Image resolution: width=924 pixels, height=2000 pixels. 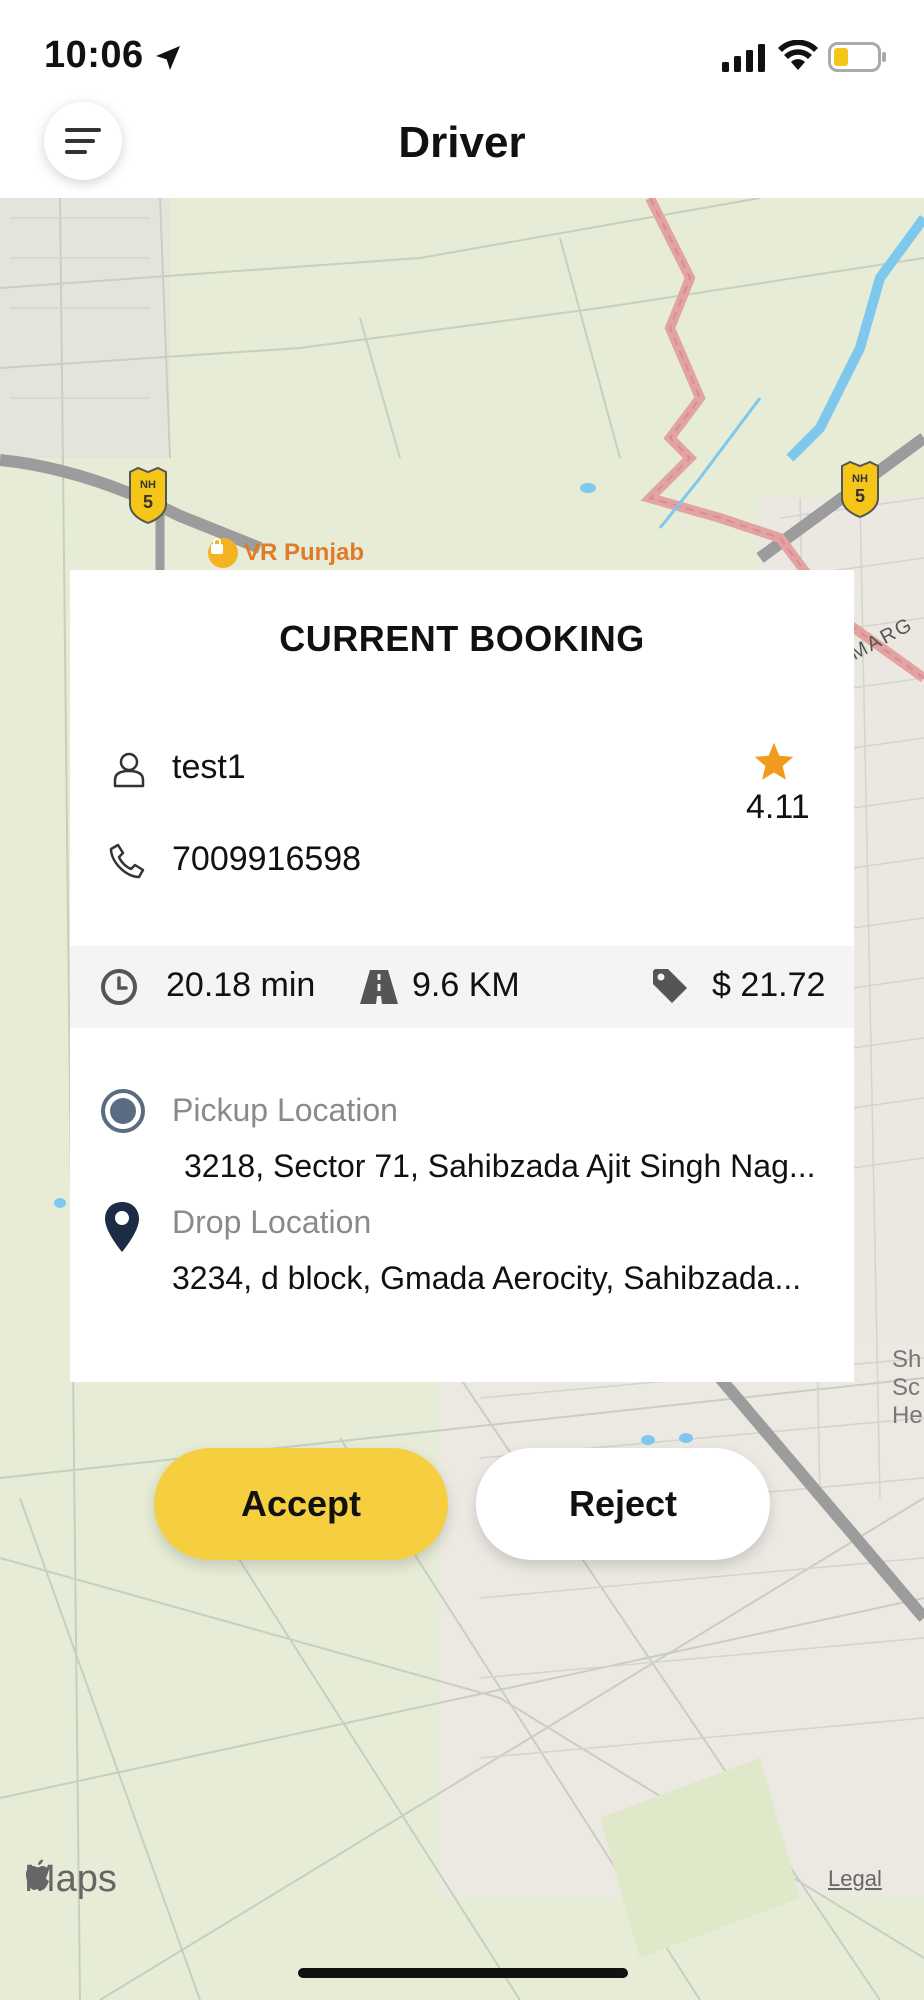 What do you see at coordinates (769, 985) in the screenshot?
I see `trip-fare: $ 21.72` at bounding box center [769, 985].